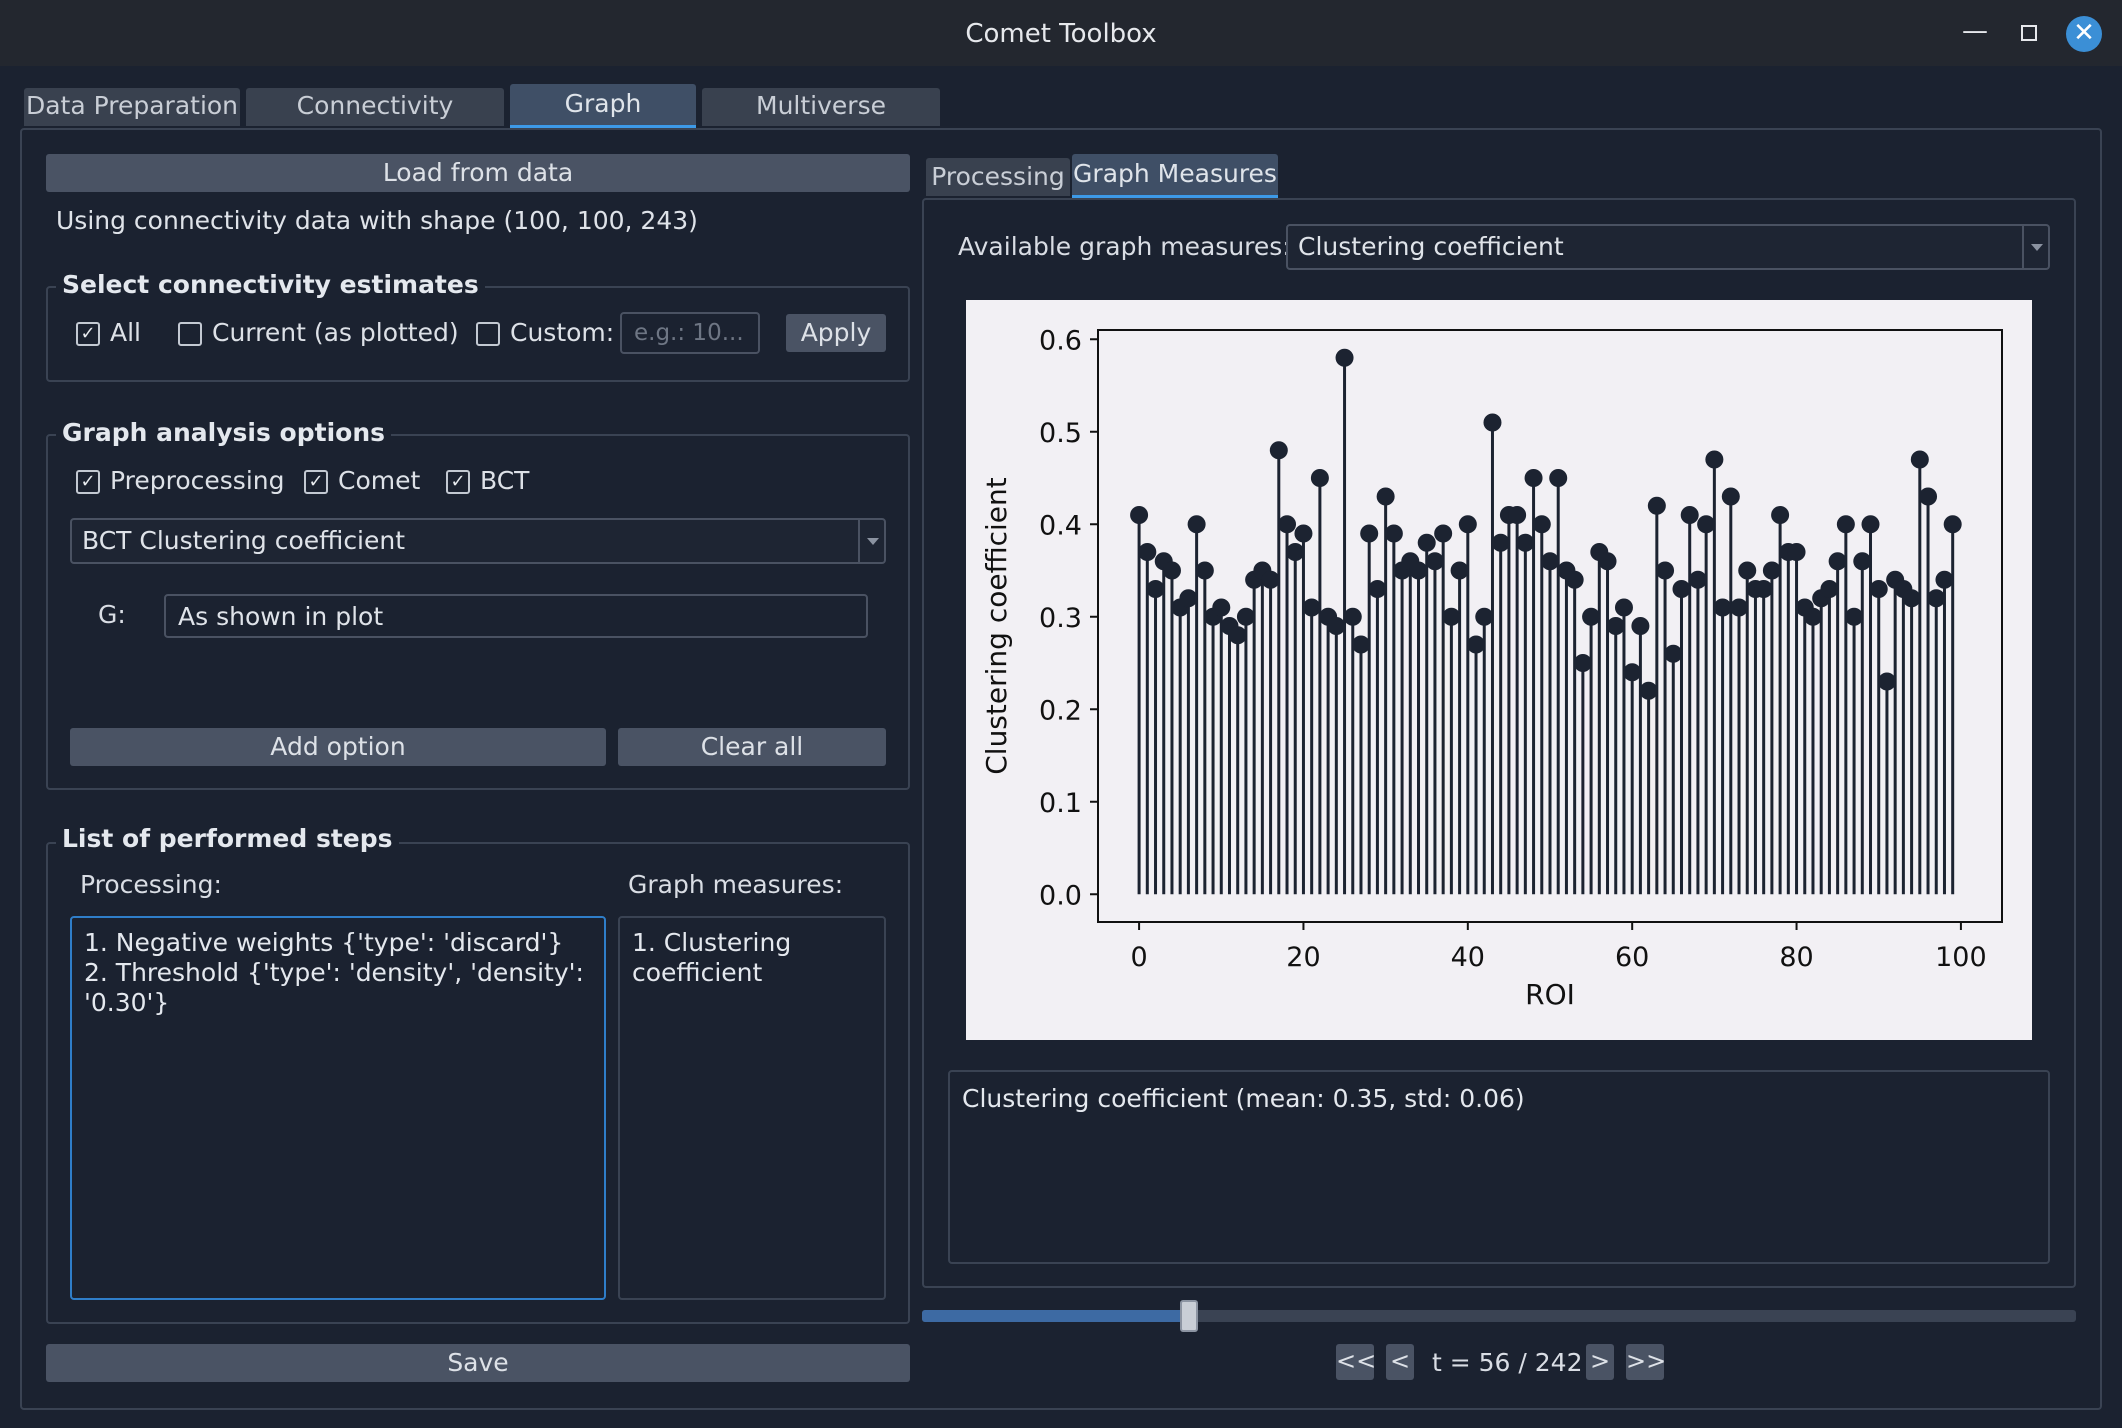  What do you see at coordinates (752, 747) in the screenshot?
I see `clear-all-button: Clear all` at bounding box center [752, 747].